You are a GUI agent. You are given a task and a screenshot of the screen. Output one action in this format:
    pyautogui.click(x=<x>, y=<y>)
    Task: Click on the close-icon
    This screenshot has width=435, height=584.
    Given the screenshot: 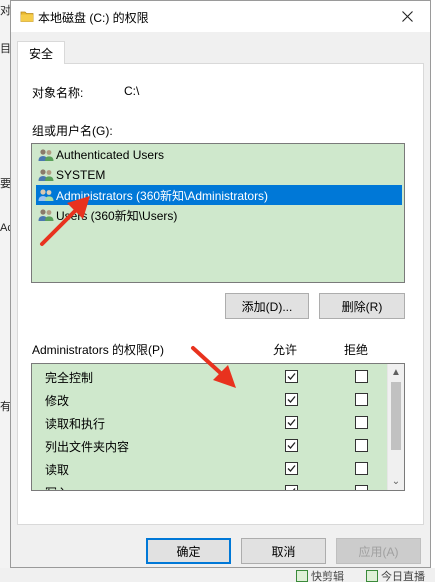 What is the action you would take?
    pyautogui.click(x=407, y=16)
    